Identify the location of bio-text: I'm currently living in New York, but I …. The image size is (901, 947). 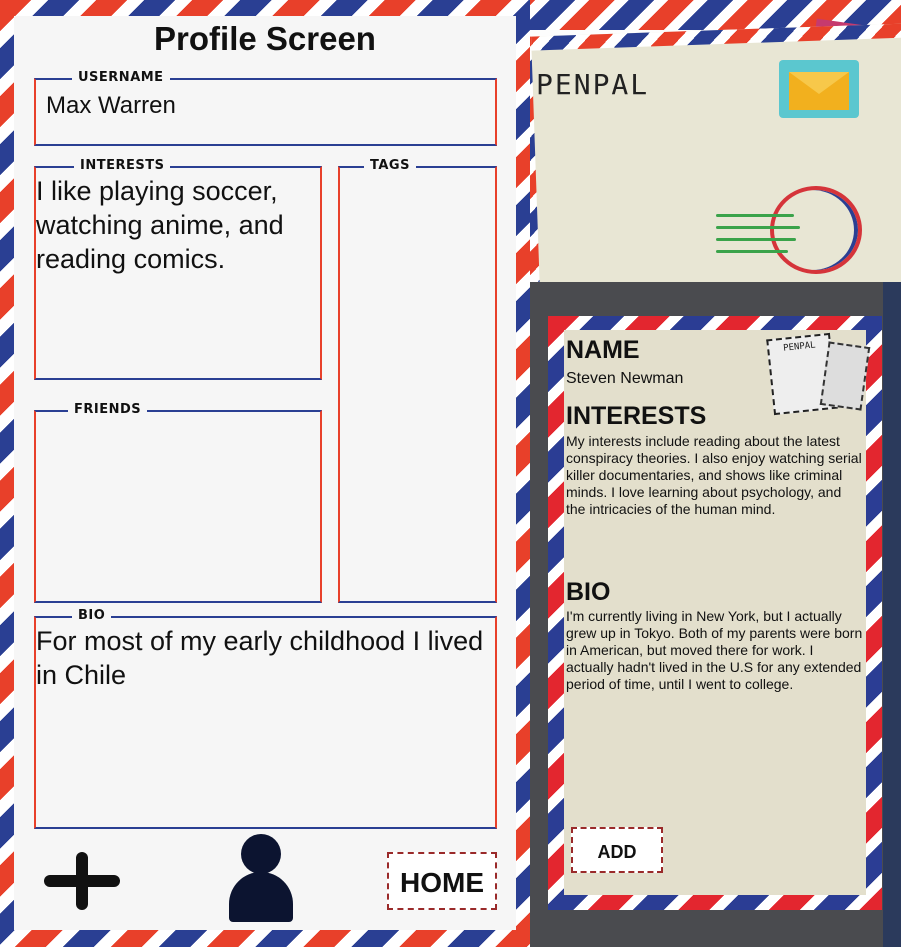
(714, 650).